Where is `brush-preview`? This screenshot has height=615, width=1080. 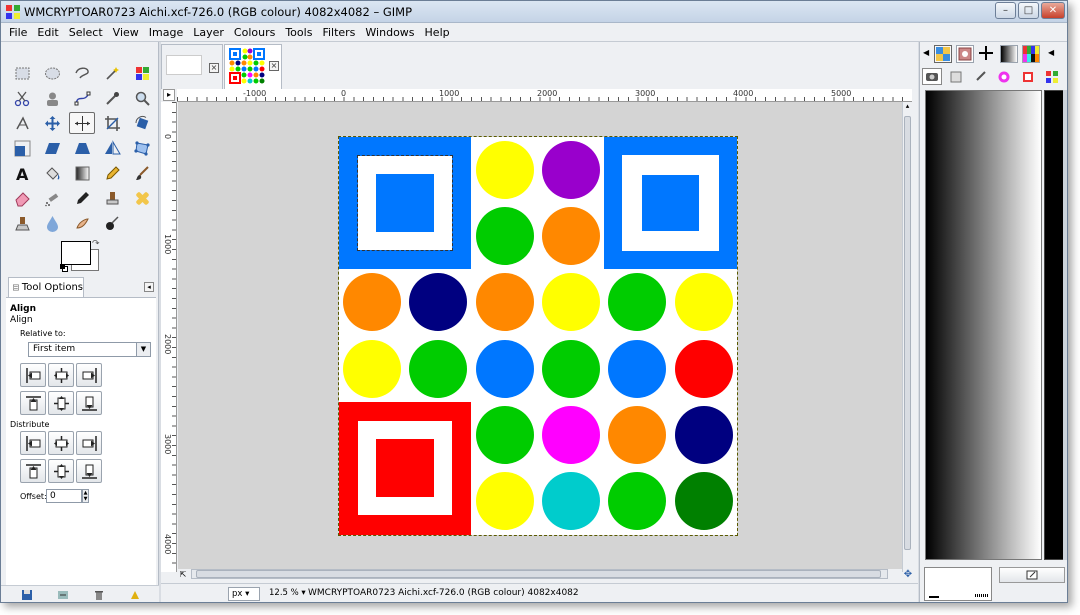
brush-preview is located at coordinates (958, 584).